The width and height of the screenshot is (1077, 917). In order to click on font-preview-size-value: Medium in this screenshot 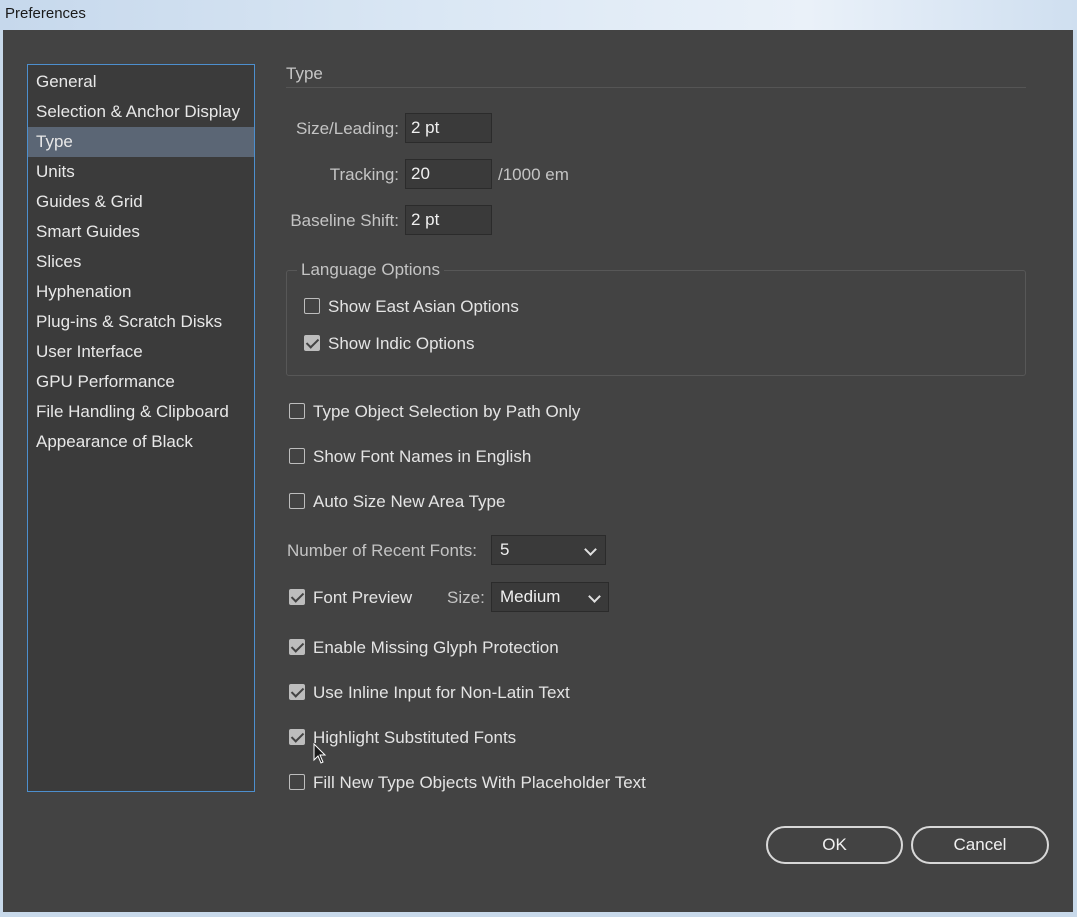, I will do `click(530, 596)`.